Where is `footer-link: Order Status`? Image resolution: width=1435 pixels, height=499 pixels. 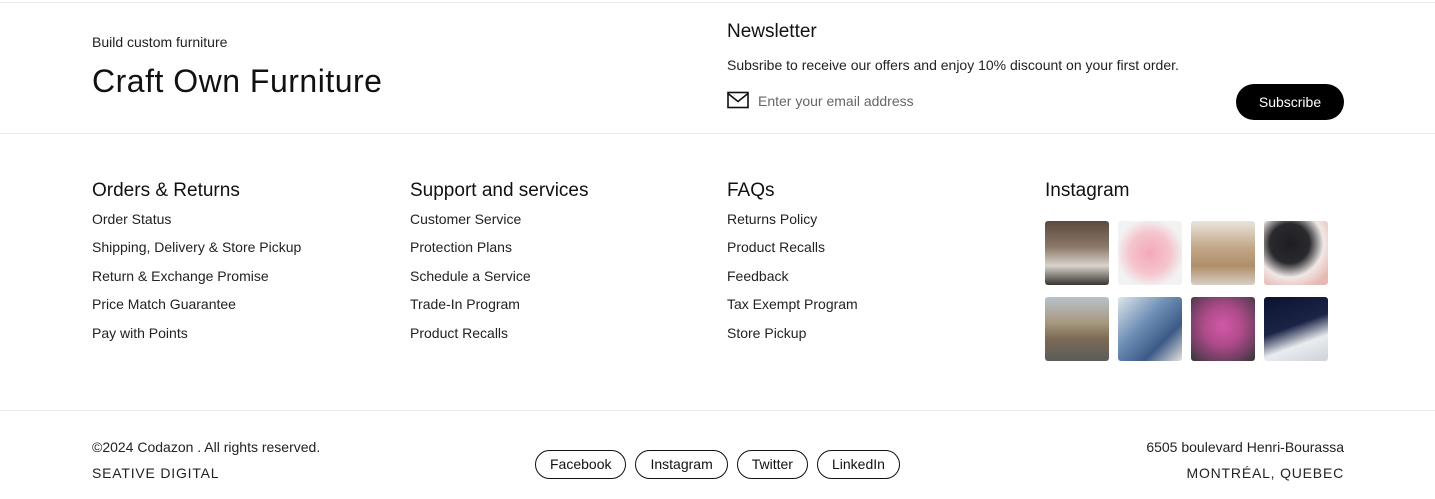 footer-link: Order Status is located at coordinates (131, 219).